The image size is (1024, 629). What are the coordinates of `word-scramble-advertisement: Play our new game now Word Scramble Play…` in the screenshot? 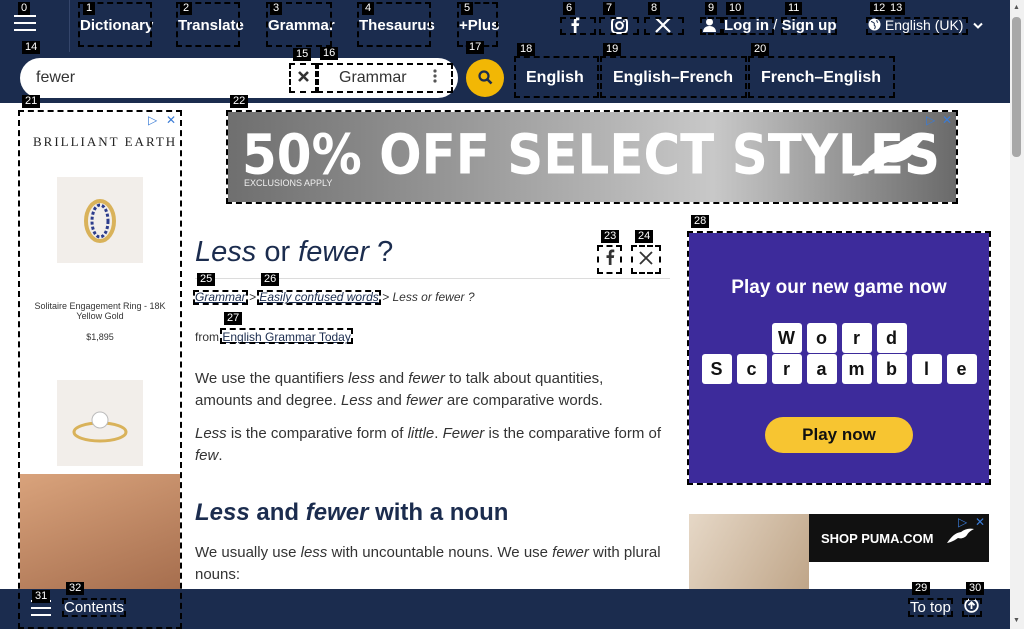 It's located at (839, 358).